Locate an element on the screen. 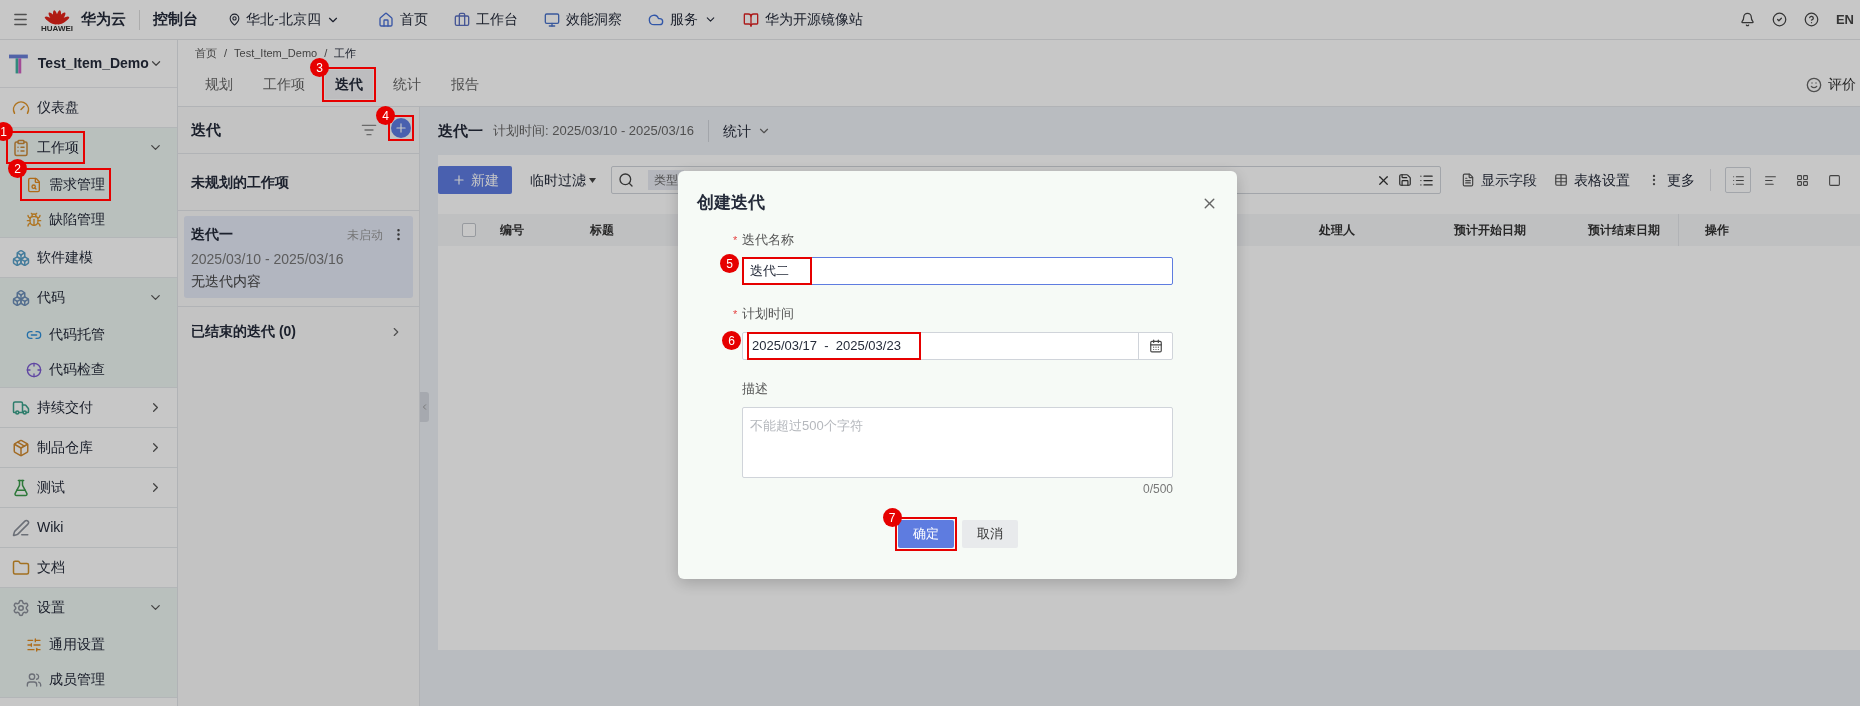  list-view-icon is located at coordinates (1738, 180).